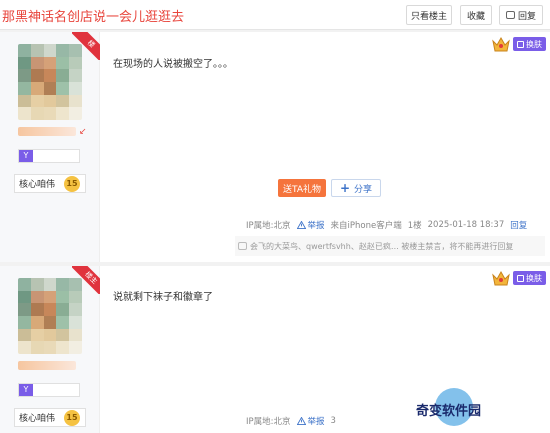  I want to click on favorite-label: 收藏, so click(475, 16).